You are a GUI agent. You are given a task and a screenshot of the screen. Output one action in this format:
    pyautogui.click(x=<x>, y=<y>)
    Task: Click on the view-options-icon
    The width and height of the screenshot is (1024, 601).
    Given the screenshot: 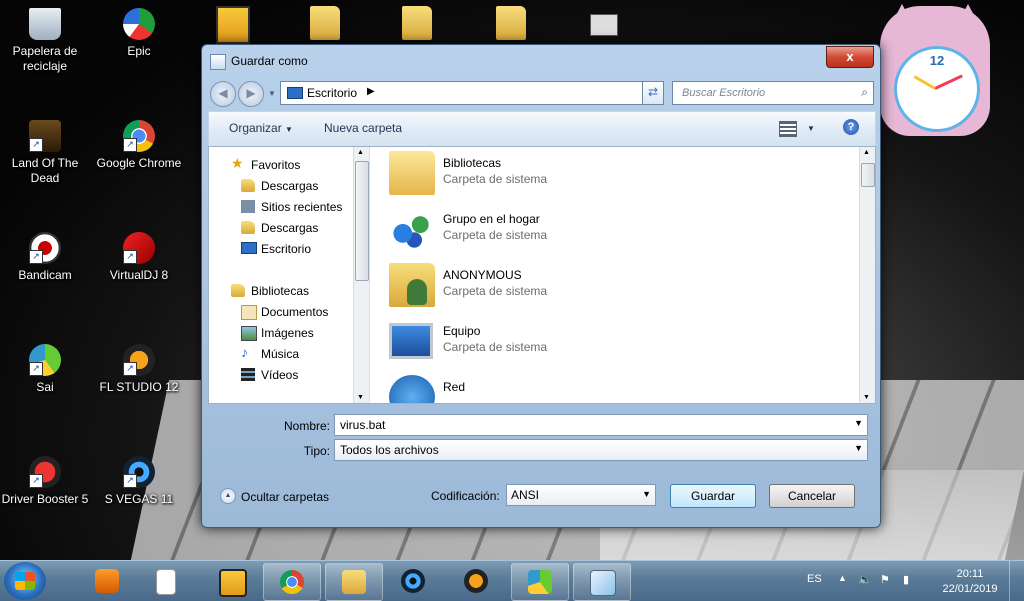 What is the action you would take?
    pyautogui.click(x=788, y=129)
    